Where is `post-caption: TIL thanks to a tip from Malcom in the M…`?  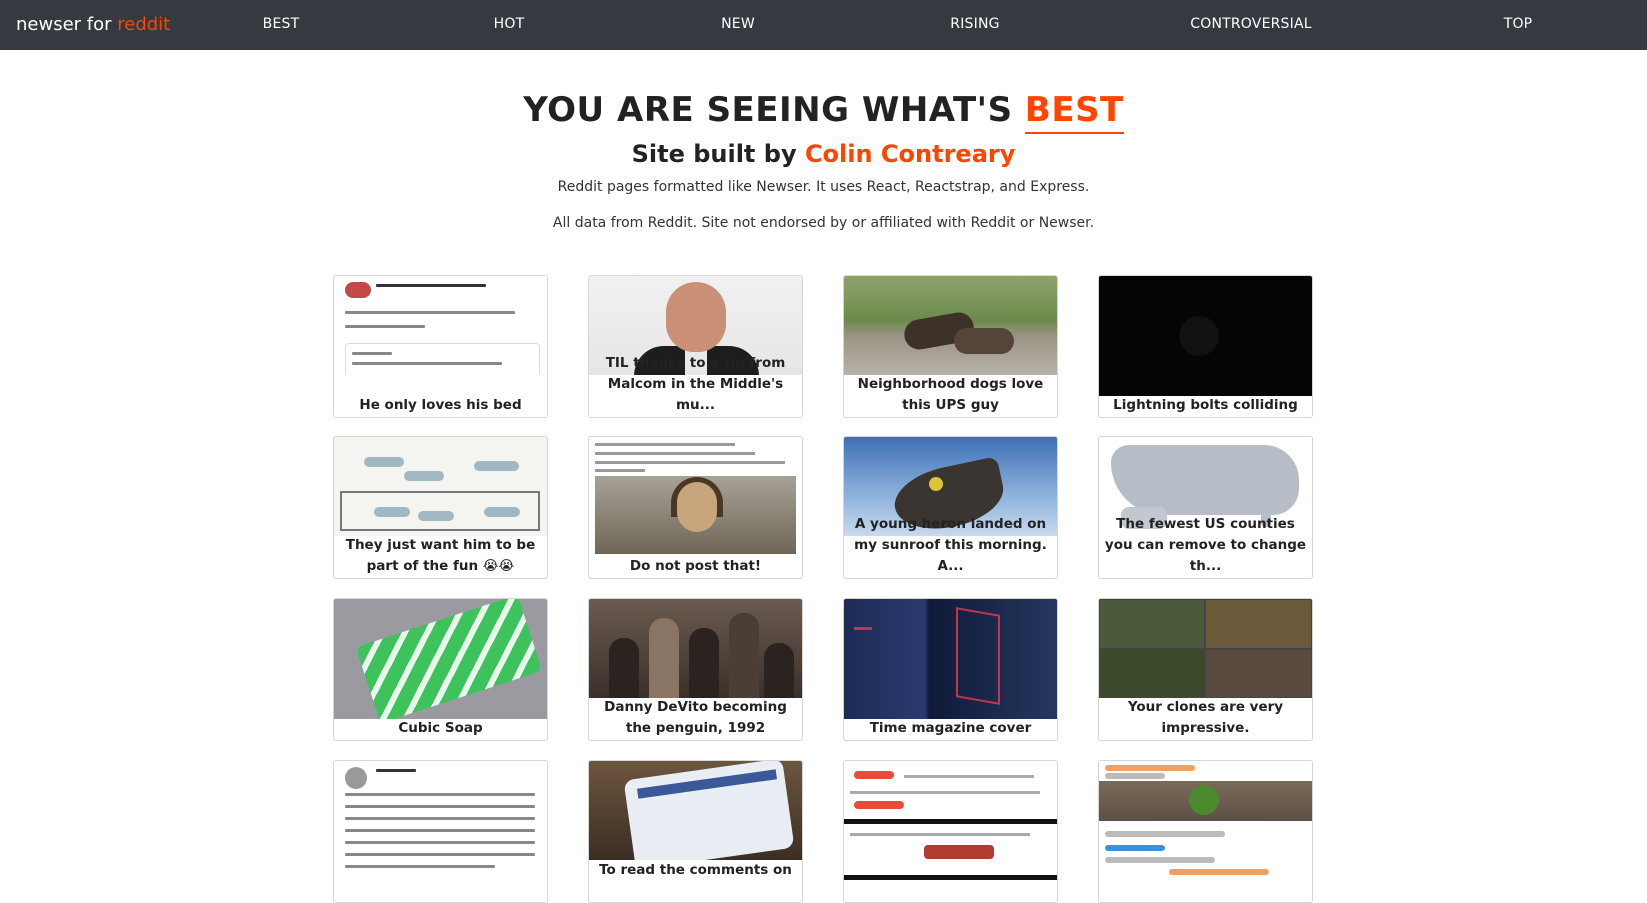 post-caption: TIL thanks to a tip from Malcom in the M… is located at coordinates (695, 384).